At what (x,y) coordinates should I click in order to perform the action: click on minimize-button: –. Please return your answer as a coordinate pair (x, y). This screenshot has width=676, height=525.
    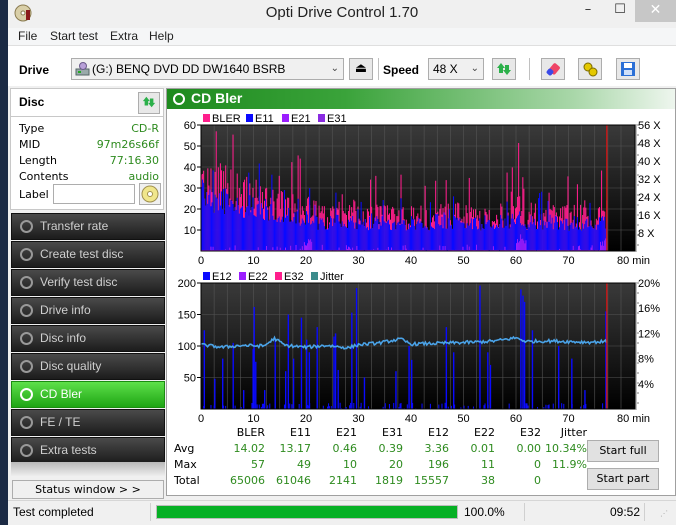
    Looking at the image, I should click on (588, 11).